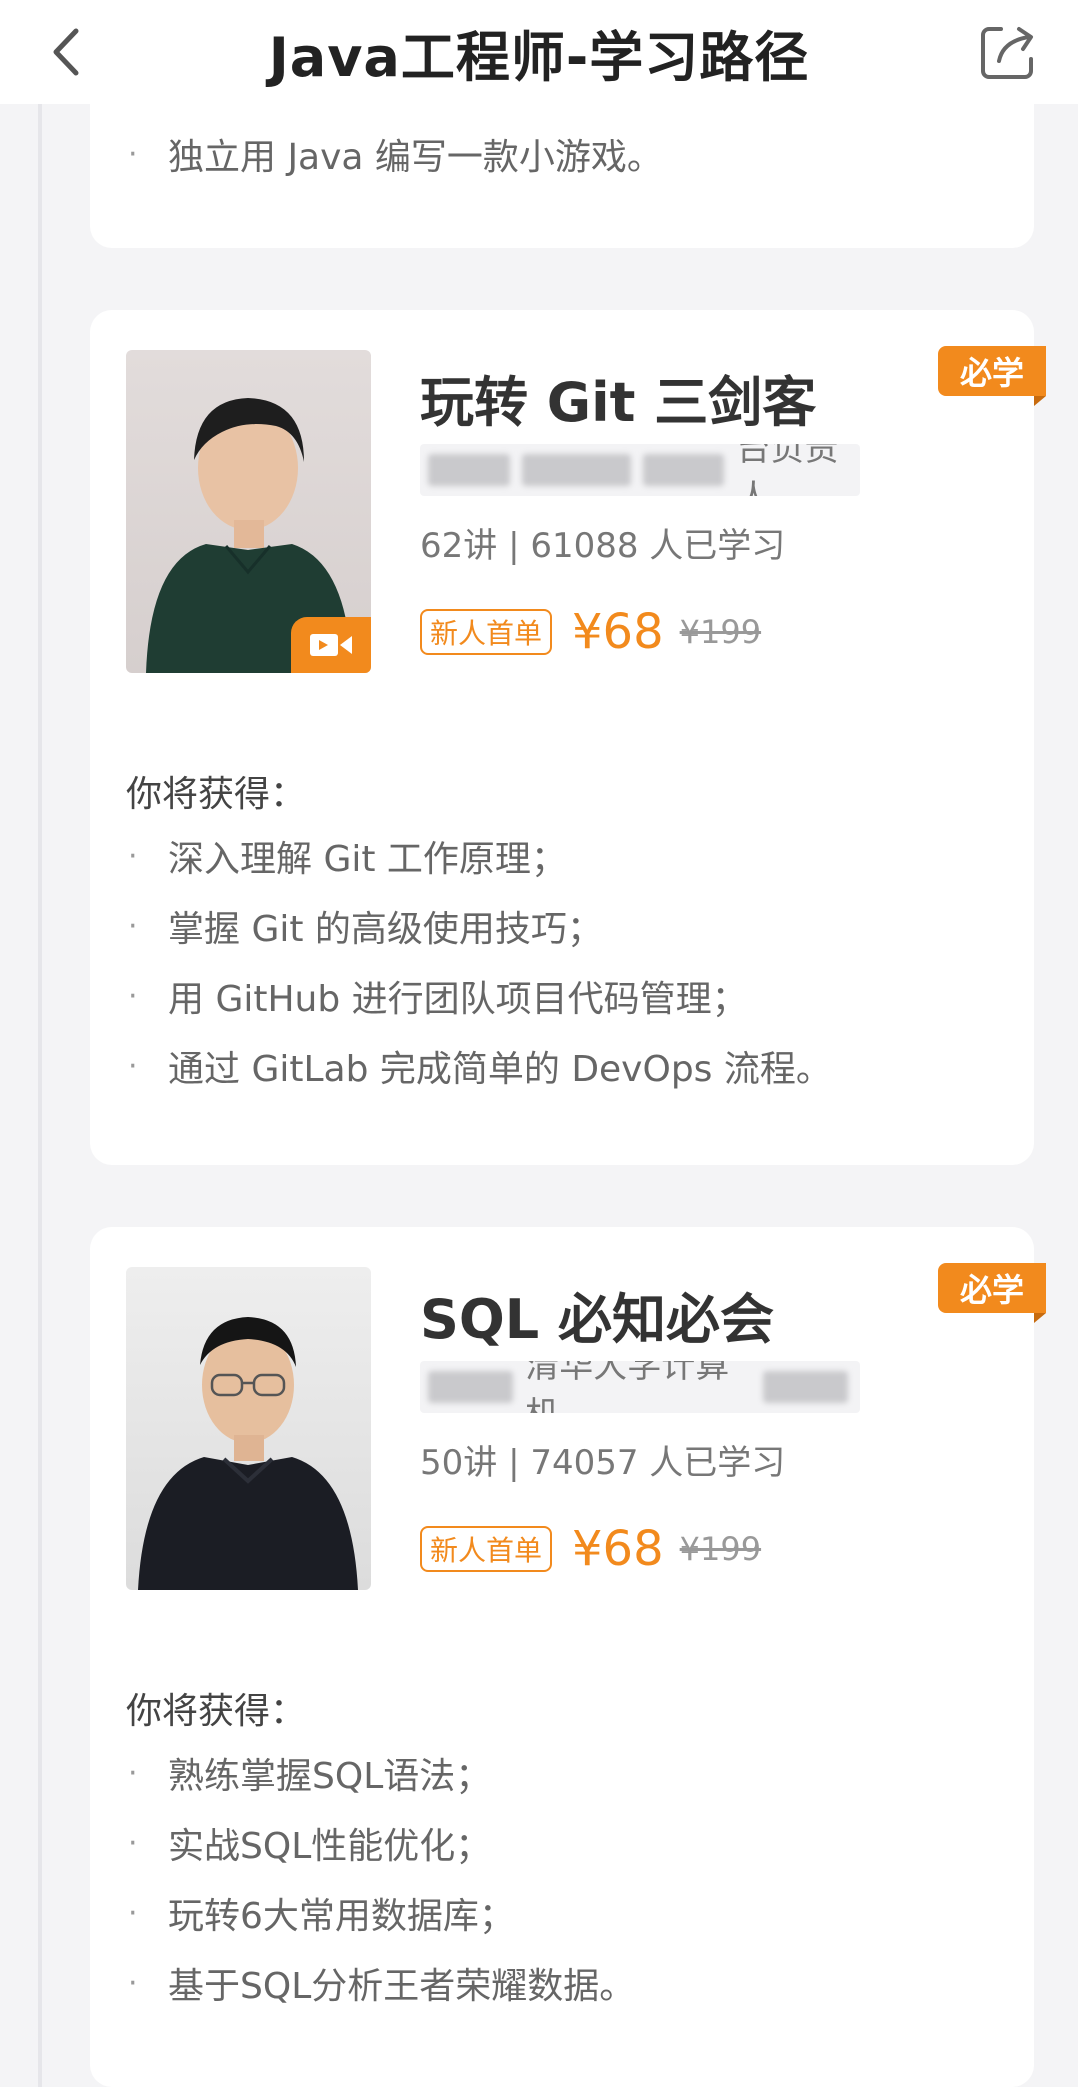  Describe the element at coordinates (310, 1776) in the screenshot. I see `gain-item: · 熟练掌握SQL语法；` at that location.